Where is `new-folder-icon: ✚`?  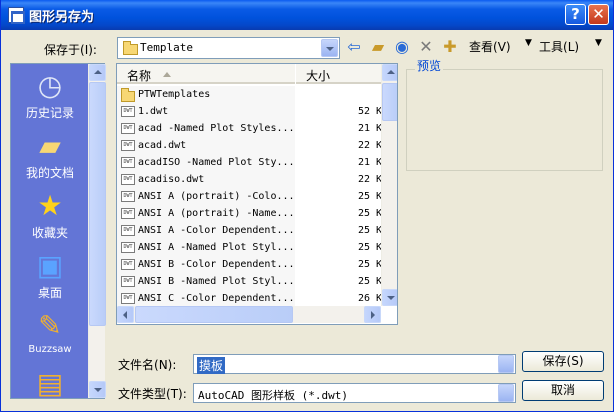 new-folder-icon: ✚ is located at coordinates (450, 47).